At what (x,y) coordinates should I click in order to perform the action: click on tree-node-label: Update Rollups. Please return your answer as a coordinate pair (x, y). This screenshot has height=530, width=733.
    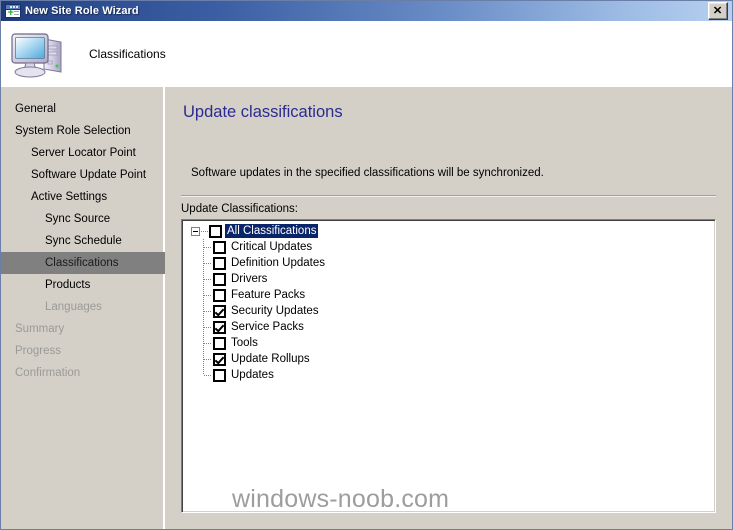
    Looking at the image, I should click on (270, 359).